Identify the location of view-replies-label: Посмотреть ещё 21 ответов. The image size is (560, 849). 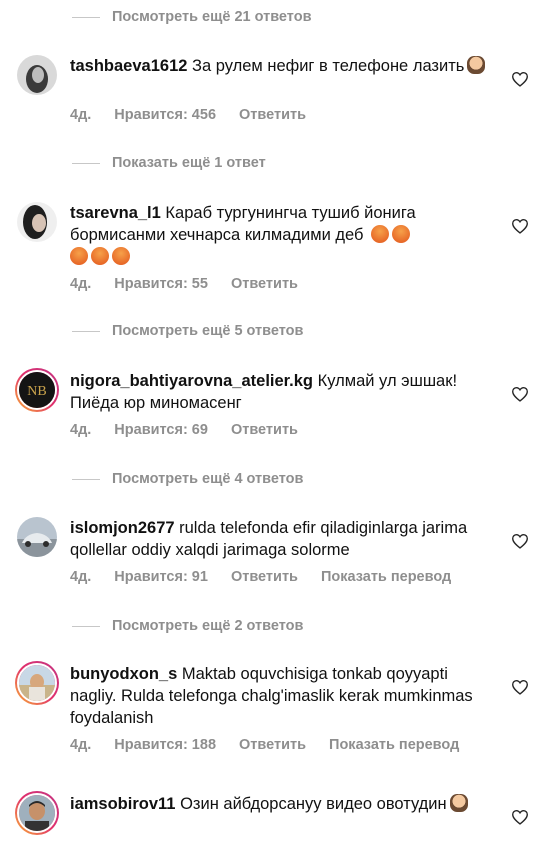
(212, 17).